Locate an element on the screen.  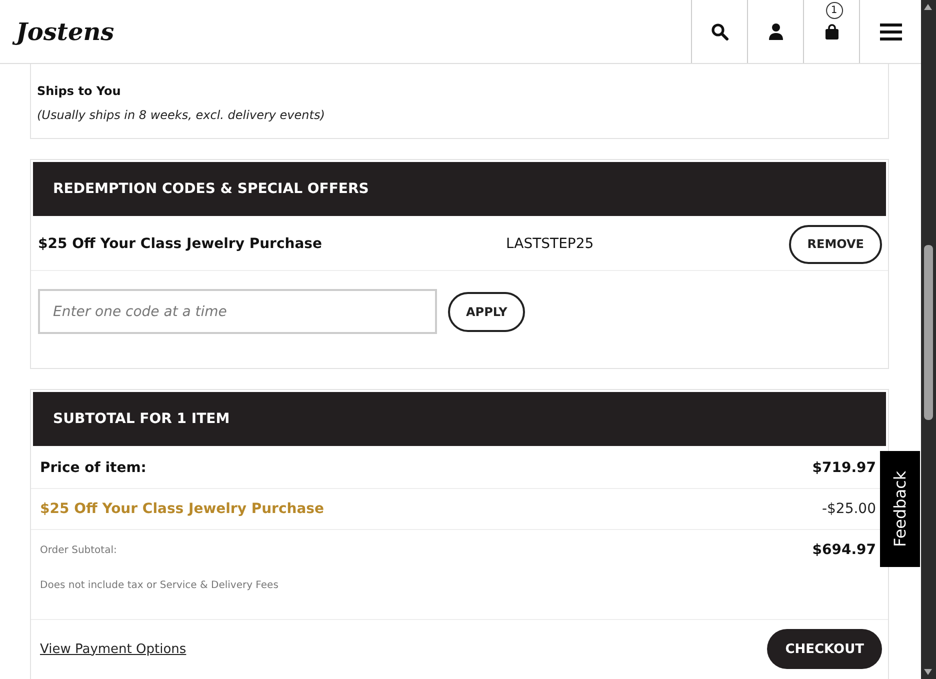
scrollbar is located at coordinates (928, 339).